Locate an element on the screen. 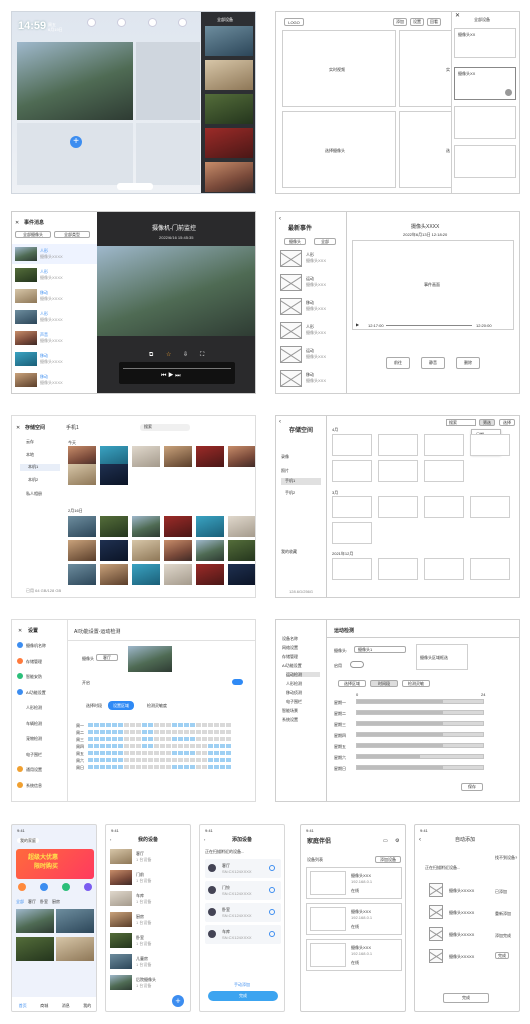 The image size is (530, 1024). add-button: 添加 is located at coordinates (400, 22).